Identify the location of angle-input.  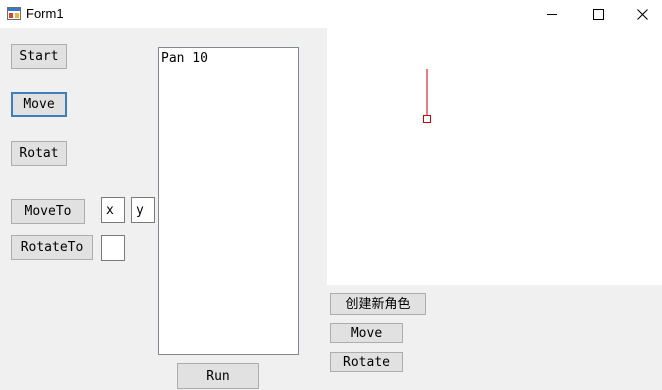
(113, 248).